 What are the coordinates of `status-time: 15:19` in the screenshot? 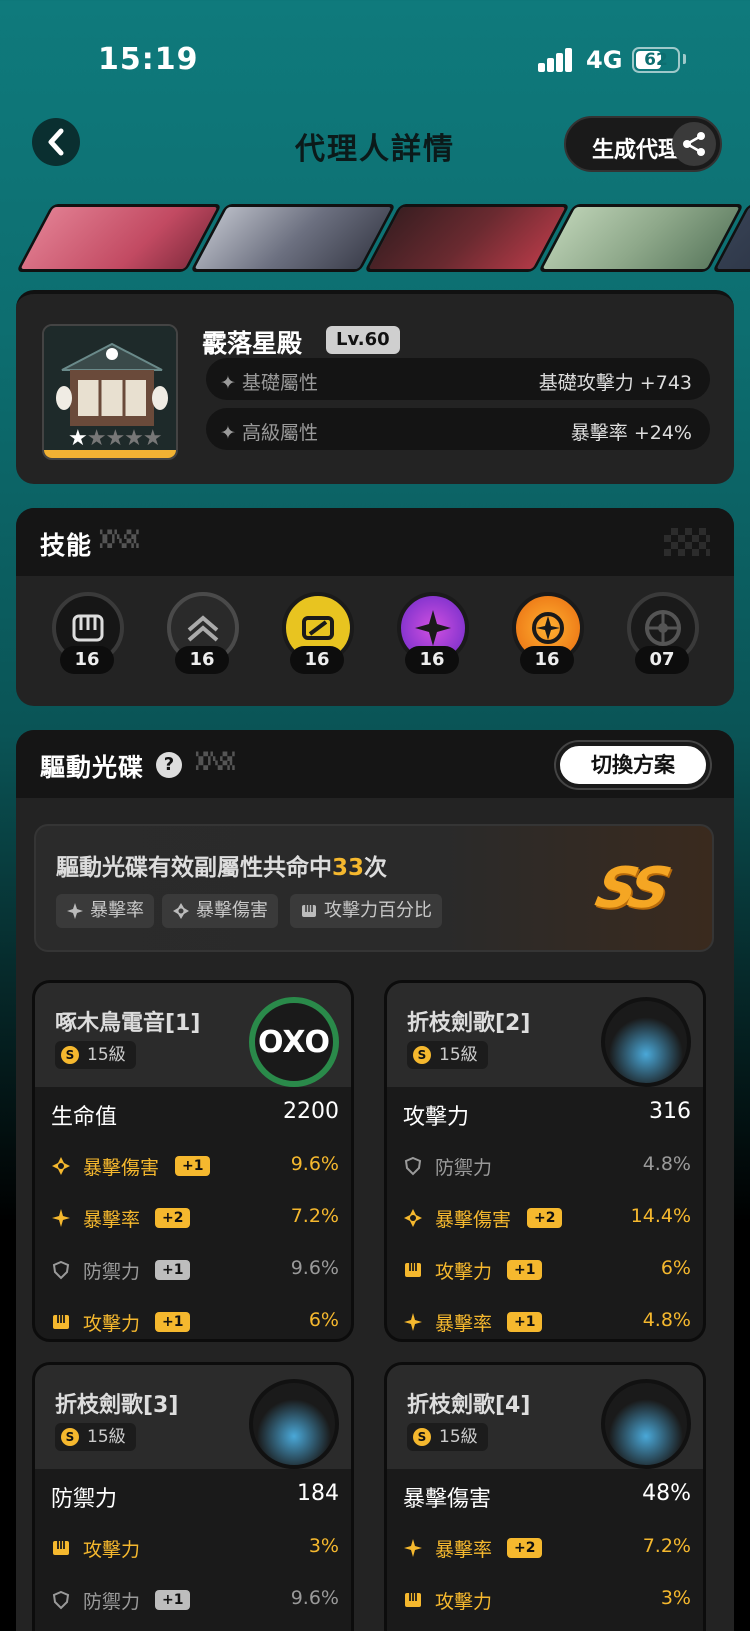 It's located at (148, 59).